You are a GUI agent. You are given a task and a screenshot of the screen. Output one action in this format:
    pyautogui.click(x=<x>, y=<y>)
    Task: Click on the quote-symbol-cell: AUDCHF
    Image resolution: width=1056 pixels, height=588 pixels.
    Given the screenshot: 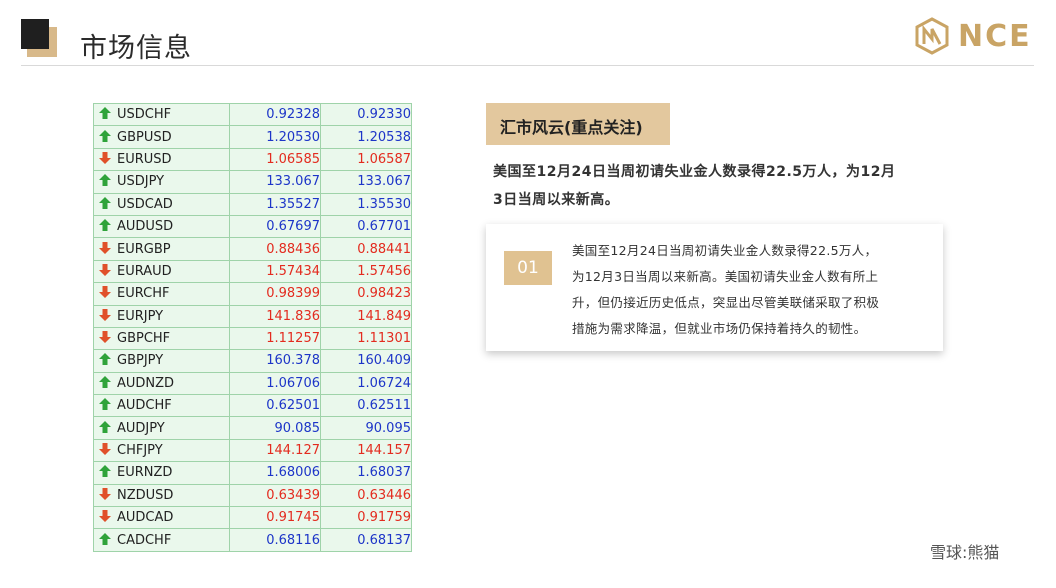 What is the action you would take?
    pyautogui.click(x=161, y=406)
    